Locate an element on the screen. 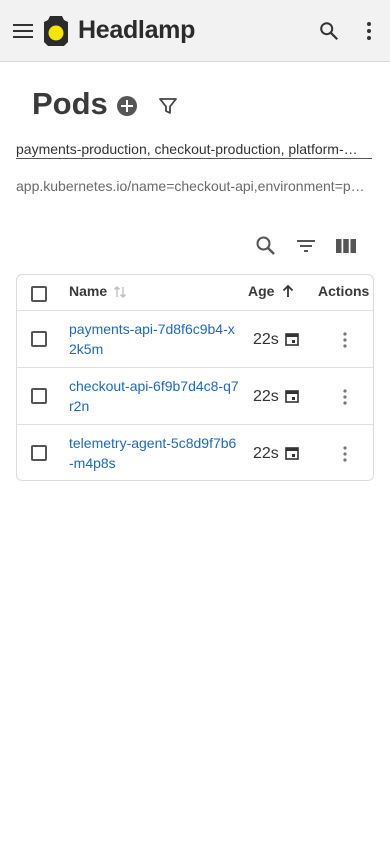 The height and width of the screenshot is (844, 390). sort-ascending-icon is located at coordinates (288, 291).